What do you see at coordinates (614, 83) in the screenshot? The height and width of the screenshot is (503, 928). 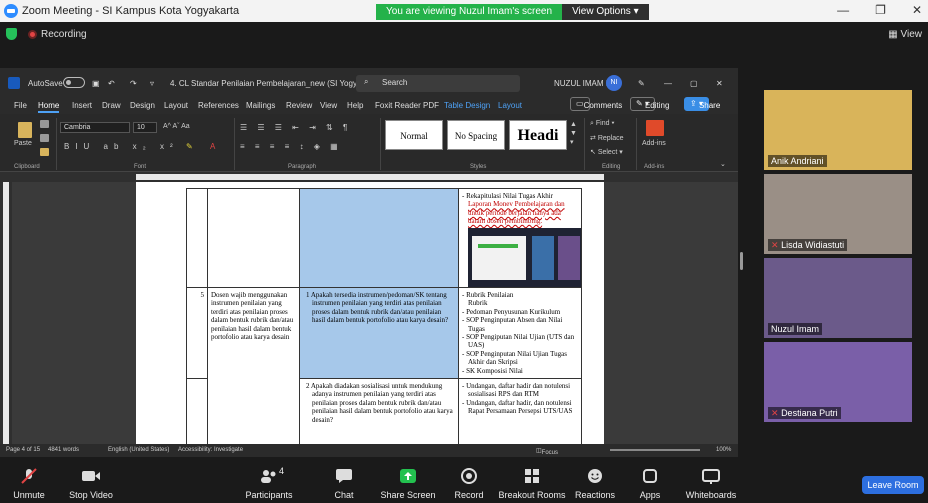 I see `user-avatar: NI` at bounding box center [614, 83].